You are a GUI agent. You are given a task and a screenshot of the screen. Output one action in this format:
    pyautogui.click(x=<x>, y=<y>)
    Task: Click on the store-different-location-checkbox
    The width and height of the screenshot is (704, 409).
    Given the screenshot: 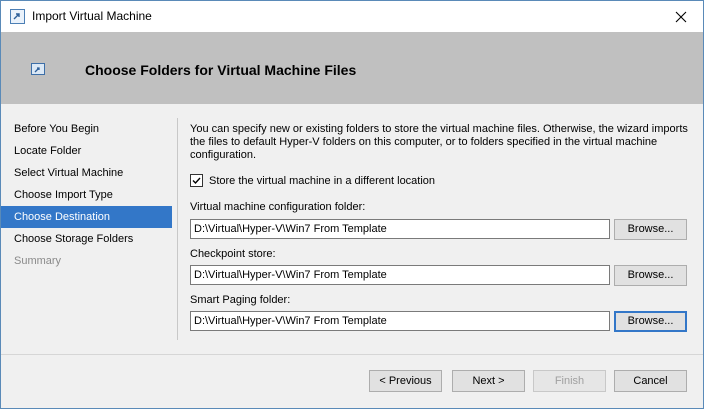 What is the action you would take?
    pyautogui.click(x=196, y=180)
    